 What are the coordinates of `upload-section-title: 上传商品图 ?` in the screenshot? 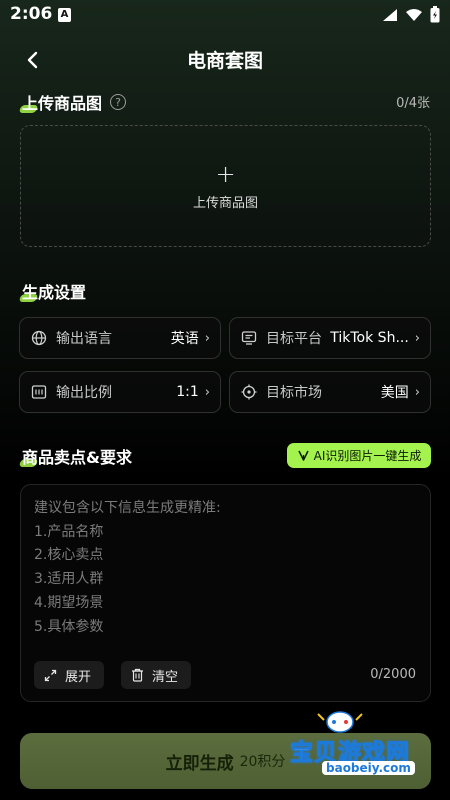 It's located at (74, 102).